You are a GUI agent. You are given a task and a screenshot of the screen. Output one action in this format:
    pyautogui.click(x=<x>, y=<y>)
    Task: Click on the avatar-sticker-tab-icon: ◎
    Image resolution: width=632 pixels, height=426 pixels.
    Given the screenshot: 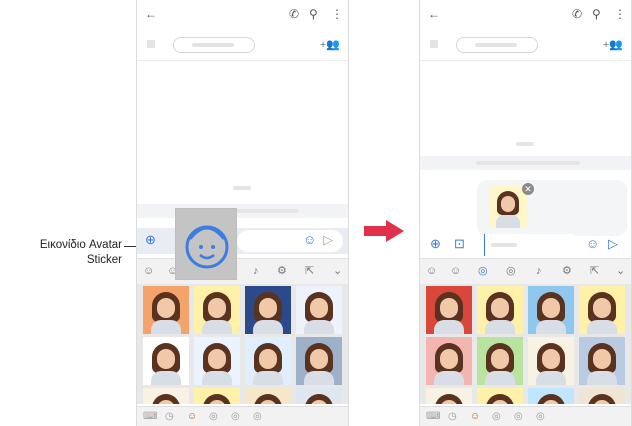 What is the action you would take?
    pyautogui.click(x=483, y=271)
    